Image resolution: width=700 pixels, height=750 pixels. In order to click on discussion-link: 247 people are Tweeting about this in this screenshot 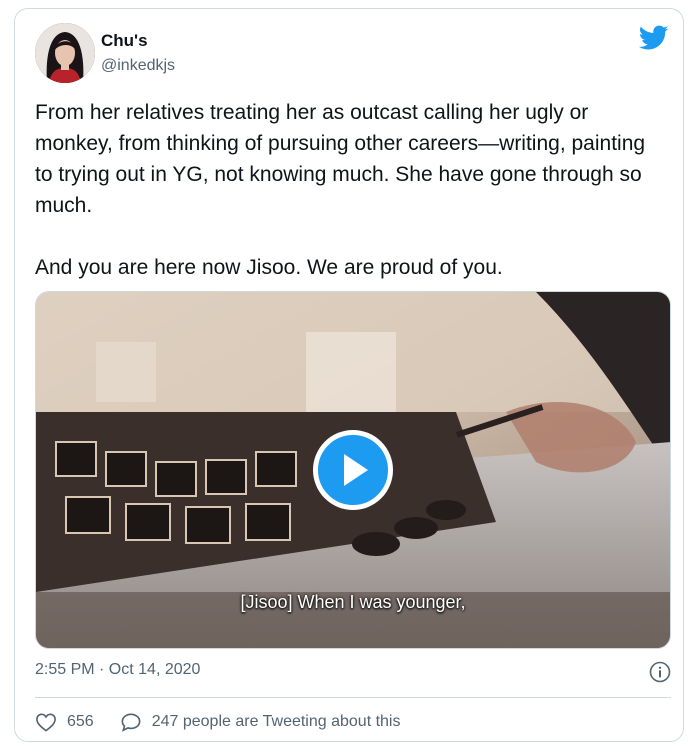, I will do `click(260, 722)`.